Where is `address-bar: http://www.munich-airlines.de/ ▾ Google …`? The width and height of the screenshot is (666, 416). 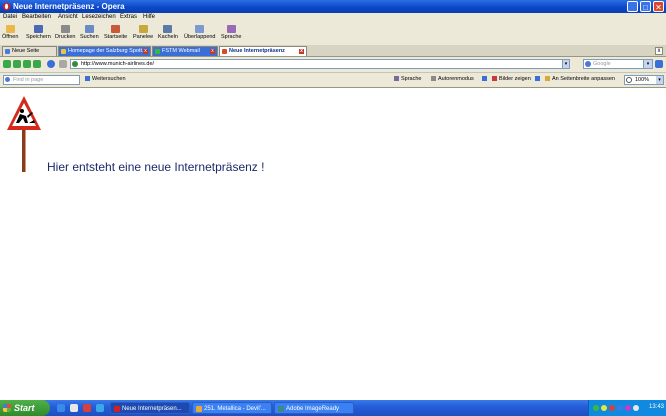 address-bar: http://www.munich-airlines.de/ ▾ Google … is located at coordinates (333, 65).